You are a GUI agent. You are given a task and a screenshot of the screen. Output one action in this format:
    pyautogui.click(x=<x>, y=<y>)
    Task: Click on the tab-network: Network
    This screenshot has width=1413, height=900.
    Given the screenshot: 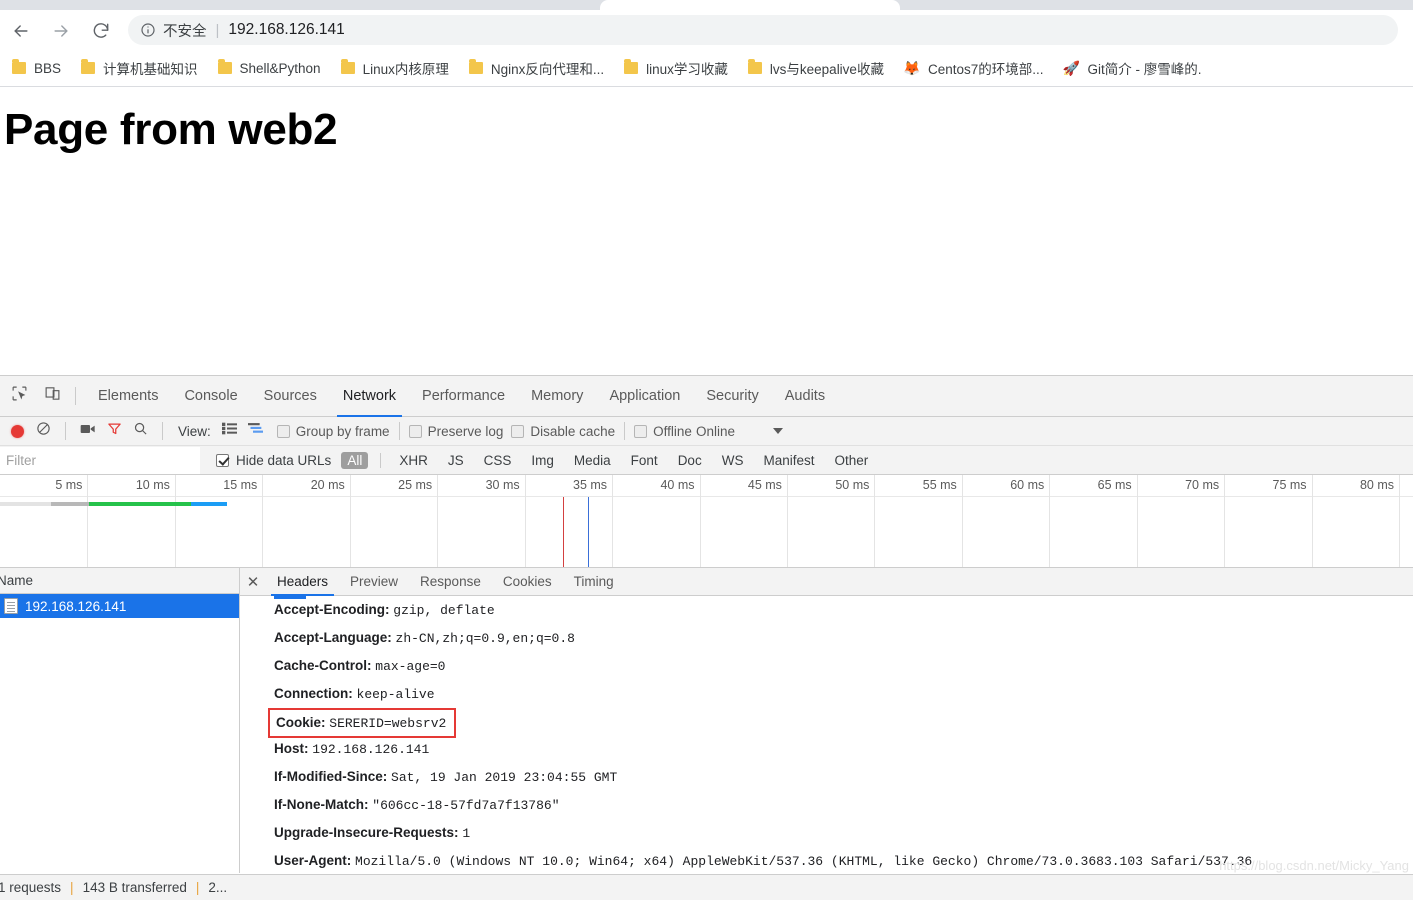 What is the action you would take?
    pyautogui.click(x=369, y=396)
    